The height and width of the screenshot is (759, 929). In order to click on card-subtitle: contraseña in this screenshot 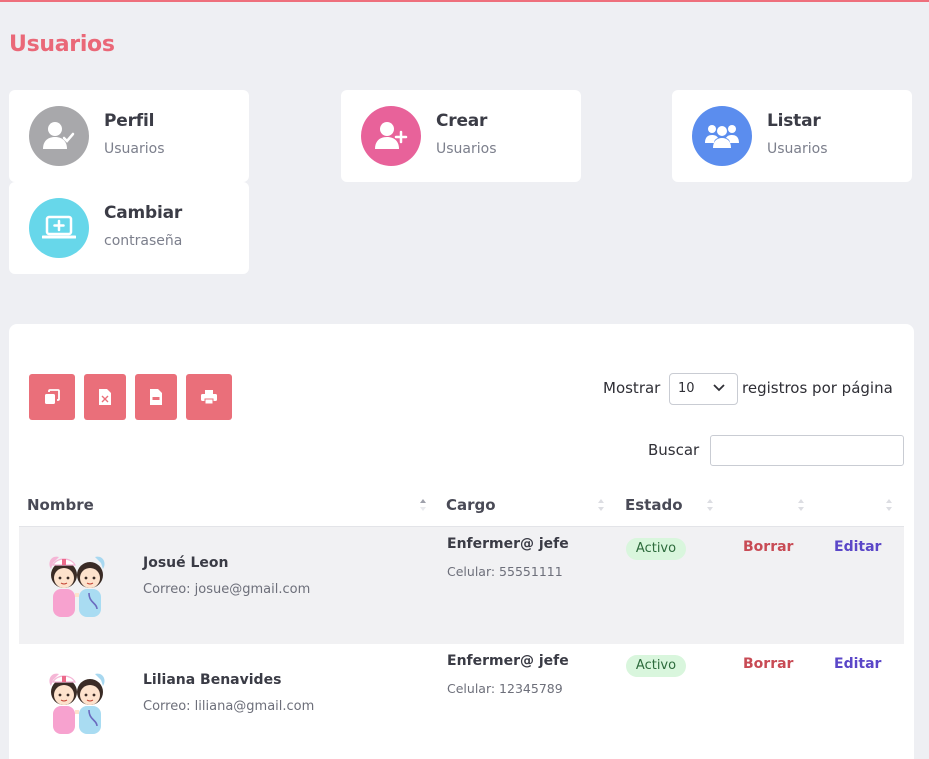, I will do `click(143, 241)`.